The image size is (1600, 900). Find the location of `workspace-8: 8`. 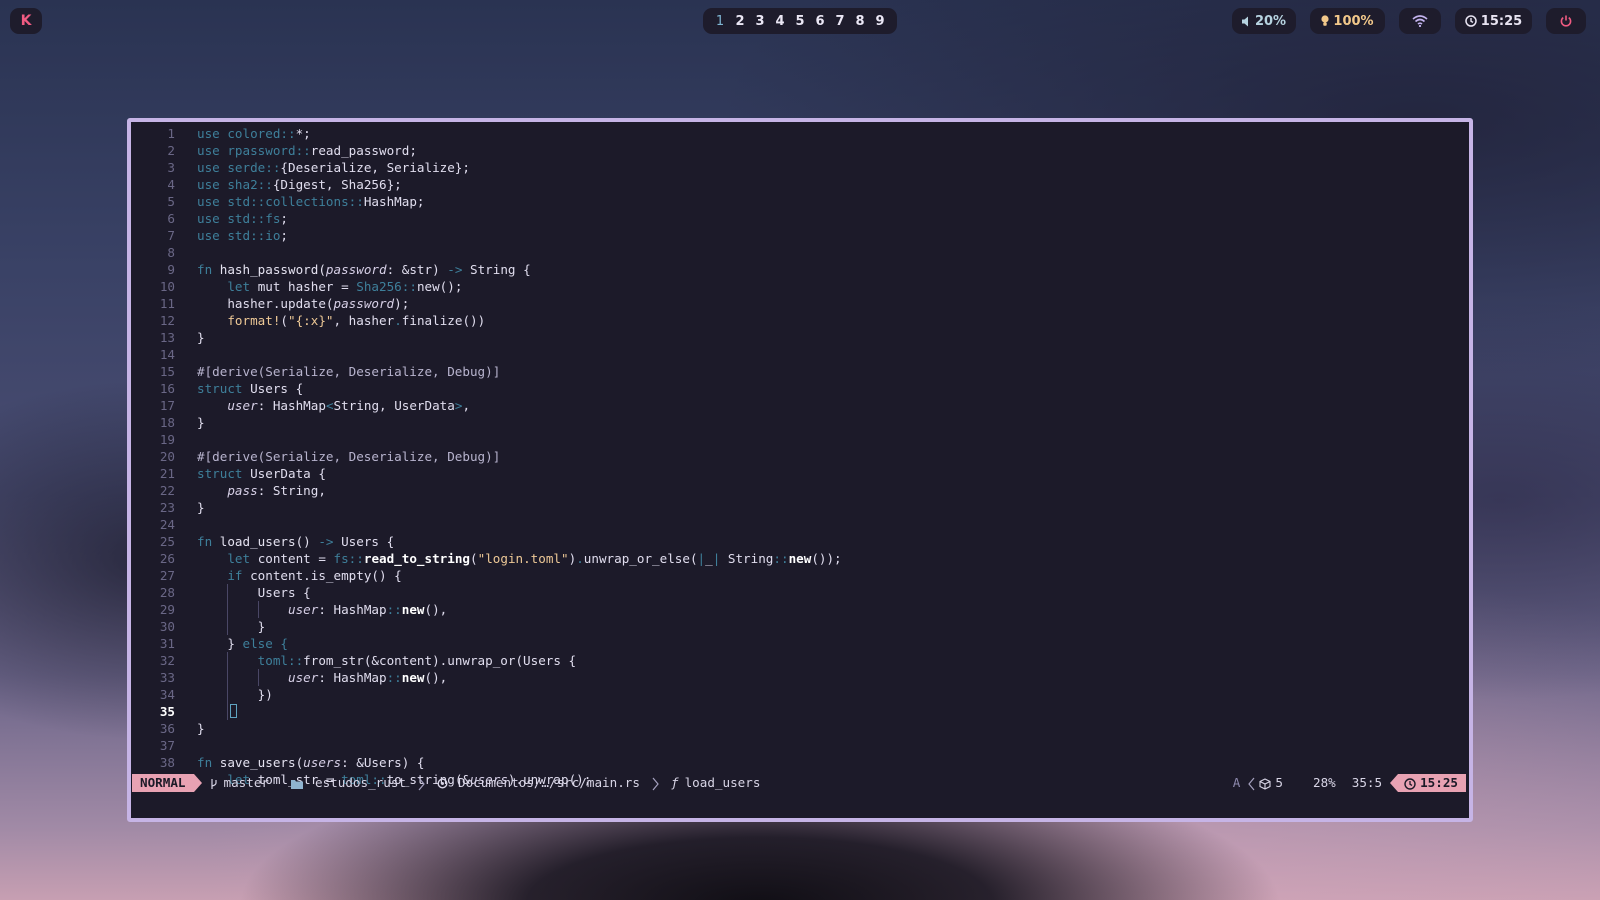

workspace-8: 8 is located at coordinates (860, 21).